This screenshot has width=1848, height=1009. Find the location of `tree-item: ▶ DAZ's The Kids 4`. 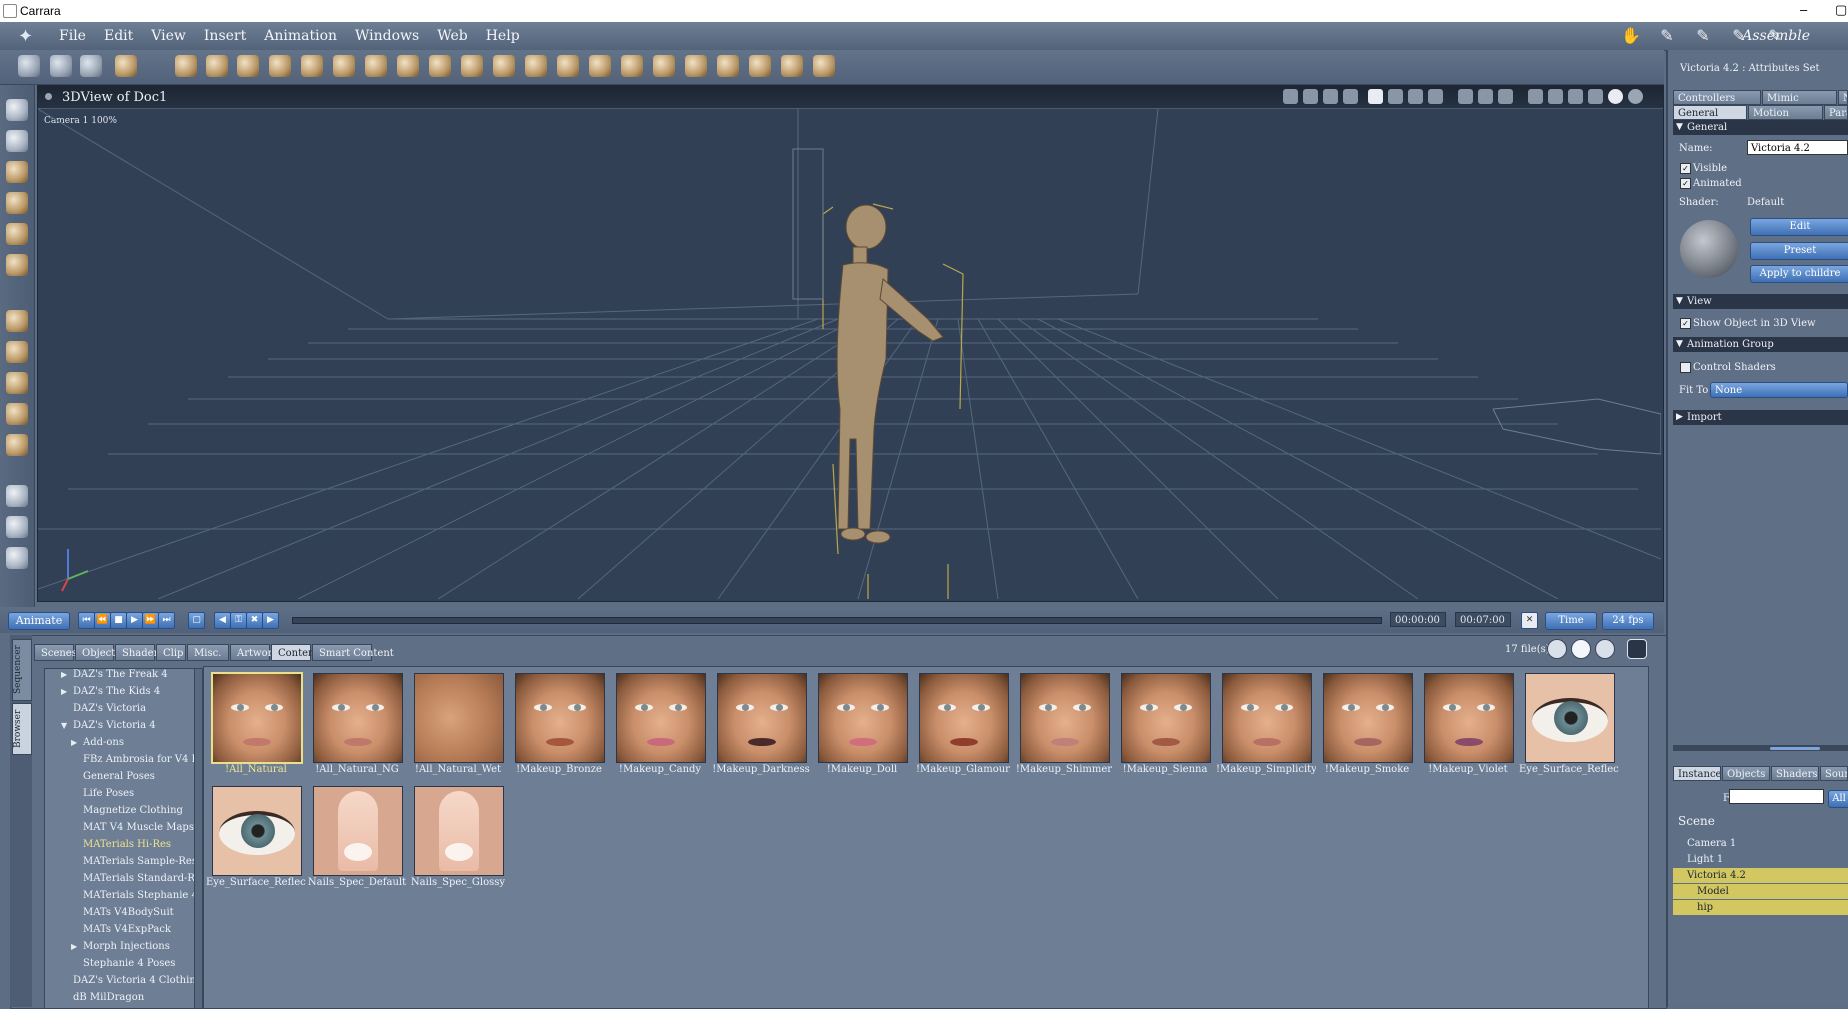

tree-item: ▶ DAZ's The Kids 4 is located at coordinates (120, 692).